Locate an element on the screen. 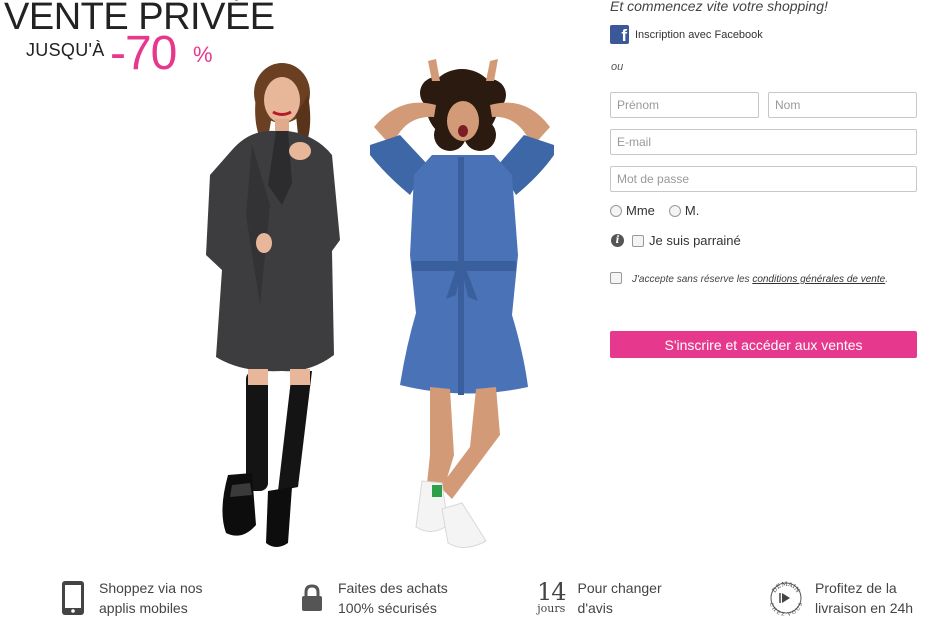  feature-delivery-line1: Profitez de la is located at coordinates (856, 588).